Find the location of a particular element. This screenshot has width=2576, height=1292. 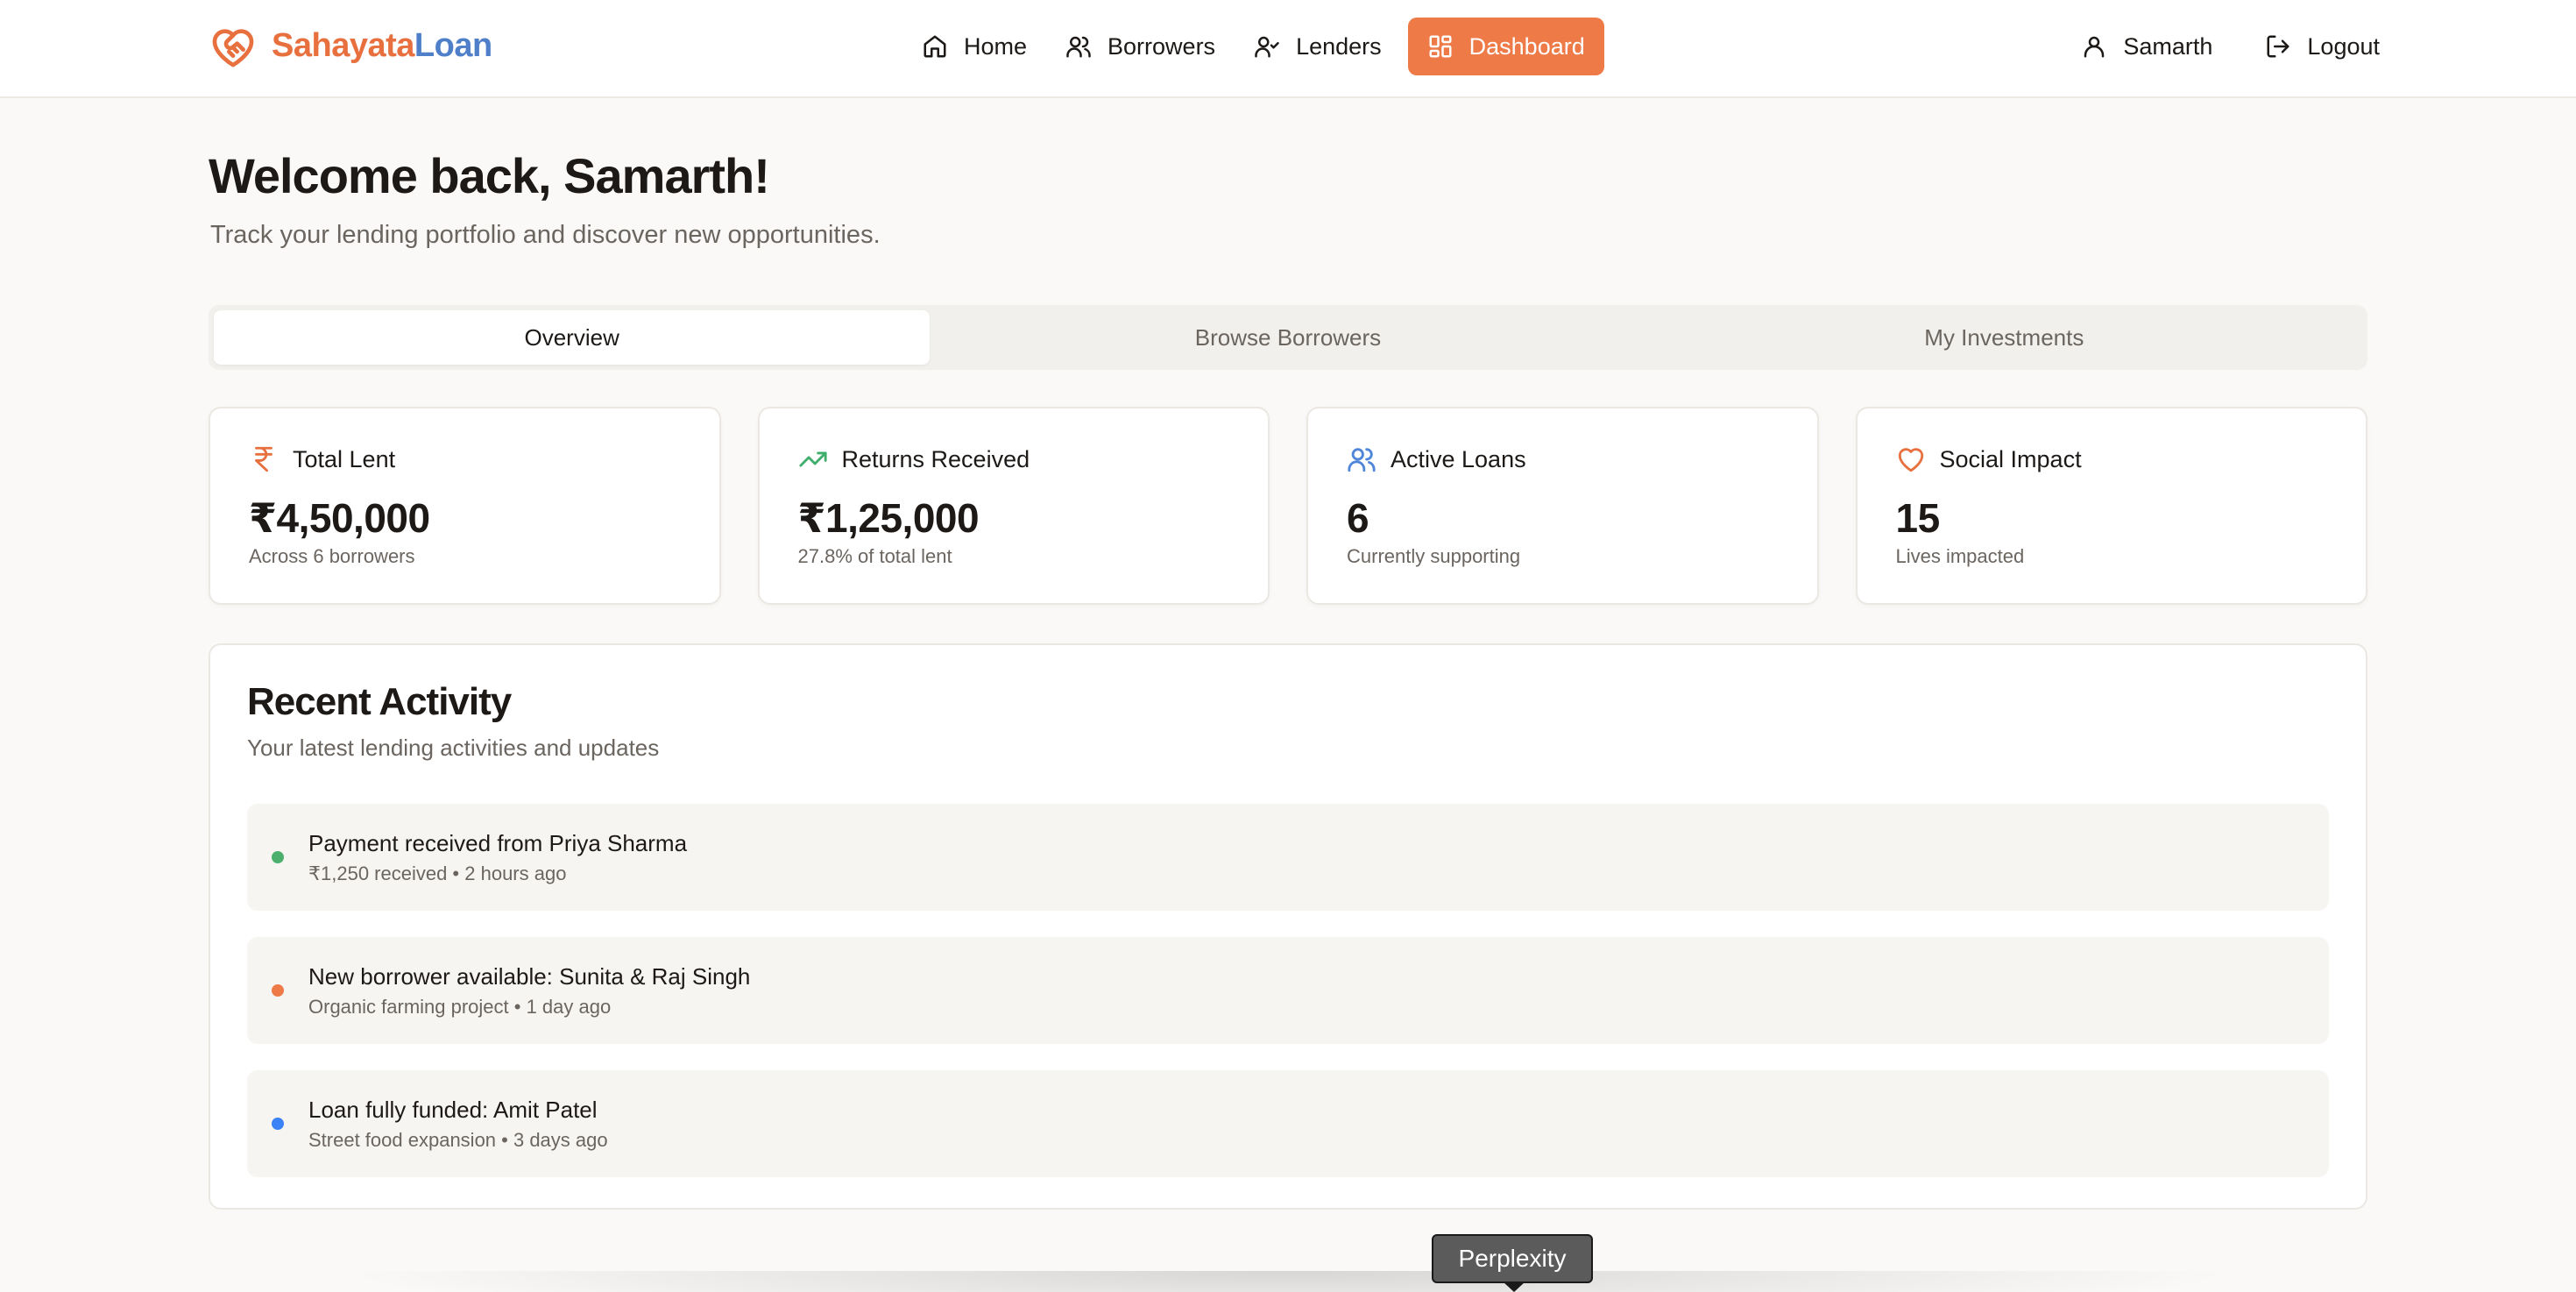

stat-note: Across 6 borrowers is located at coordinates (332, 556).